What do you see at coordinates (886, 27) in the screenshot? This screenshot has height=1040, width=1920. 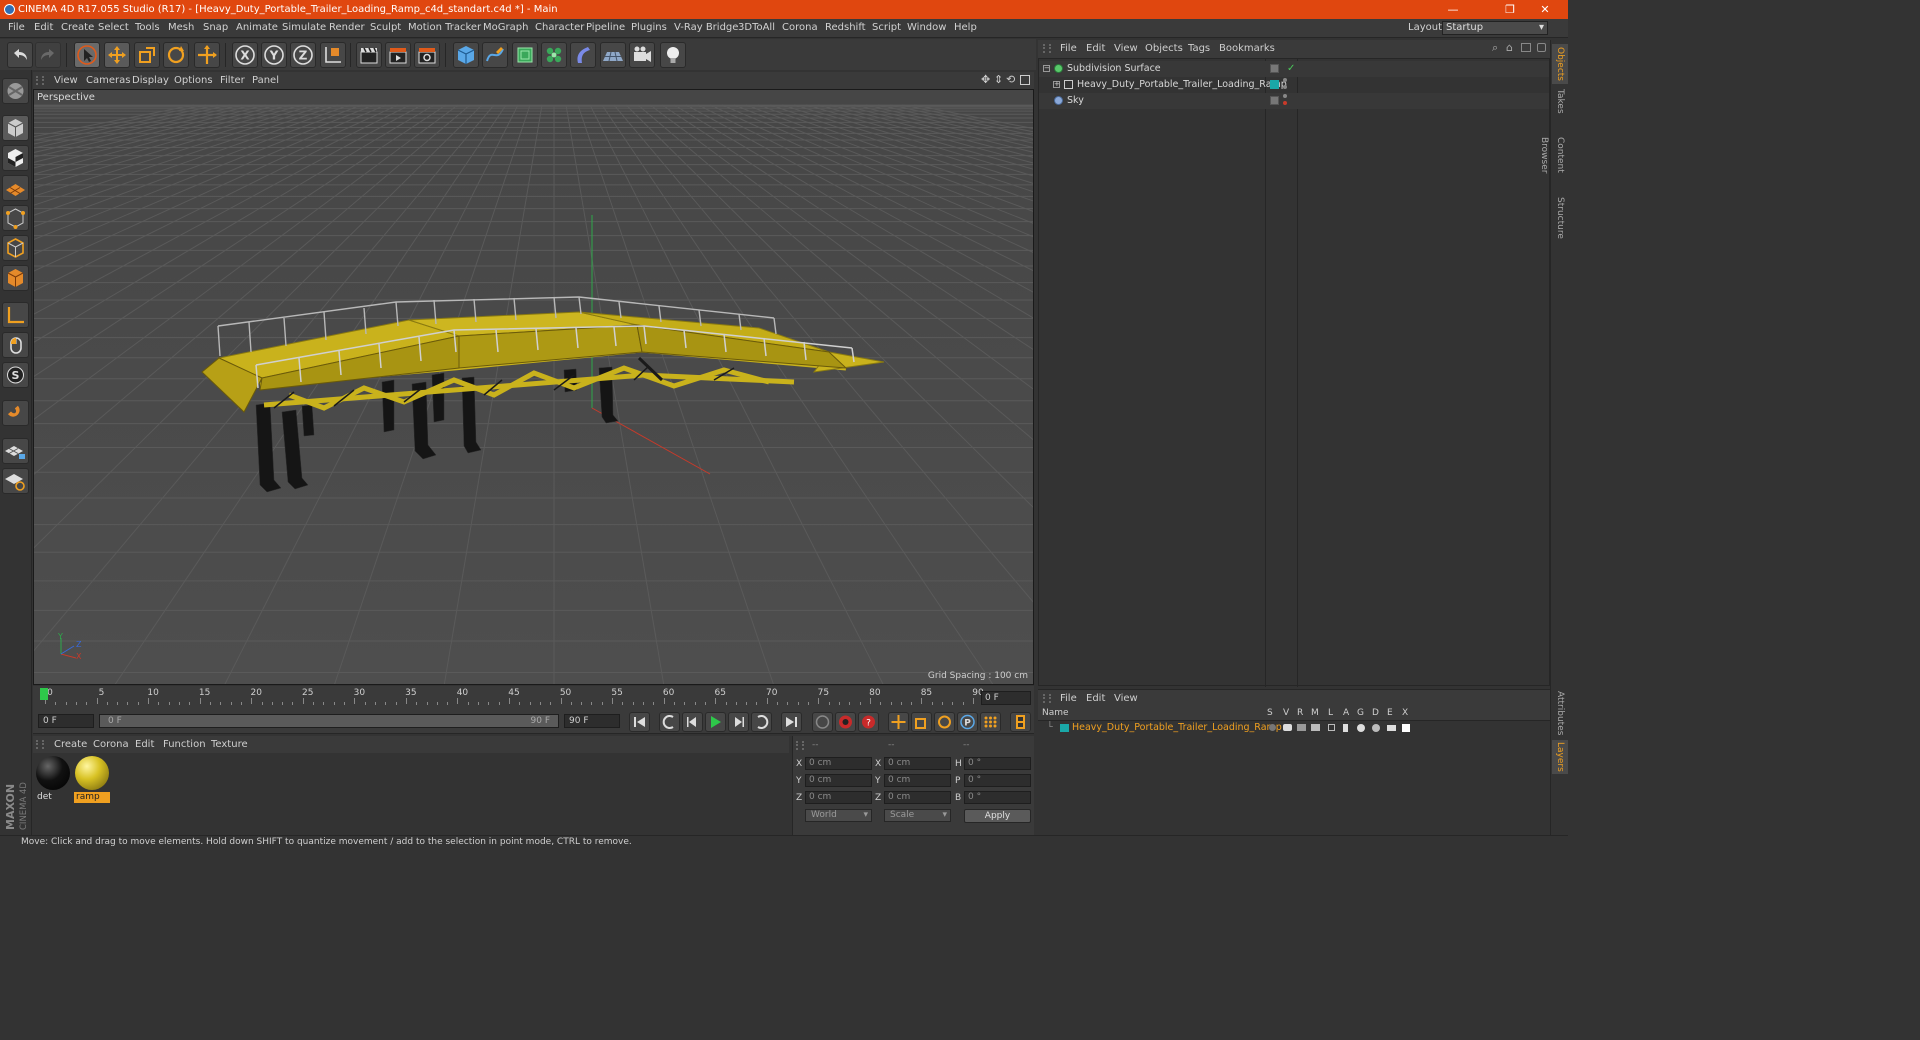 I see `menu-script: Script` at bounding box center [886, 27].